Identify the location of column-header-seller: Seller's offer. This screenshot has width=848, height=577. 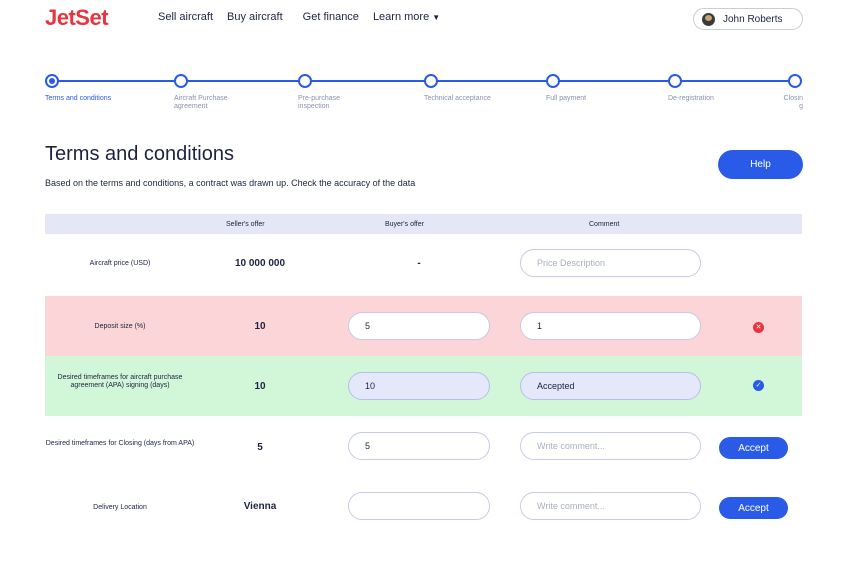
(245, 224).